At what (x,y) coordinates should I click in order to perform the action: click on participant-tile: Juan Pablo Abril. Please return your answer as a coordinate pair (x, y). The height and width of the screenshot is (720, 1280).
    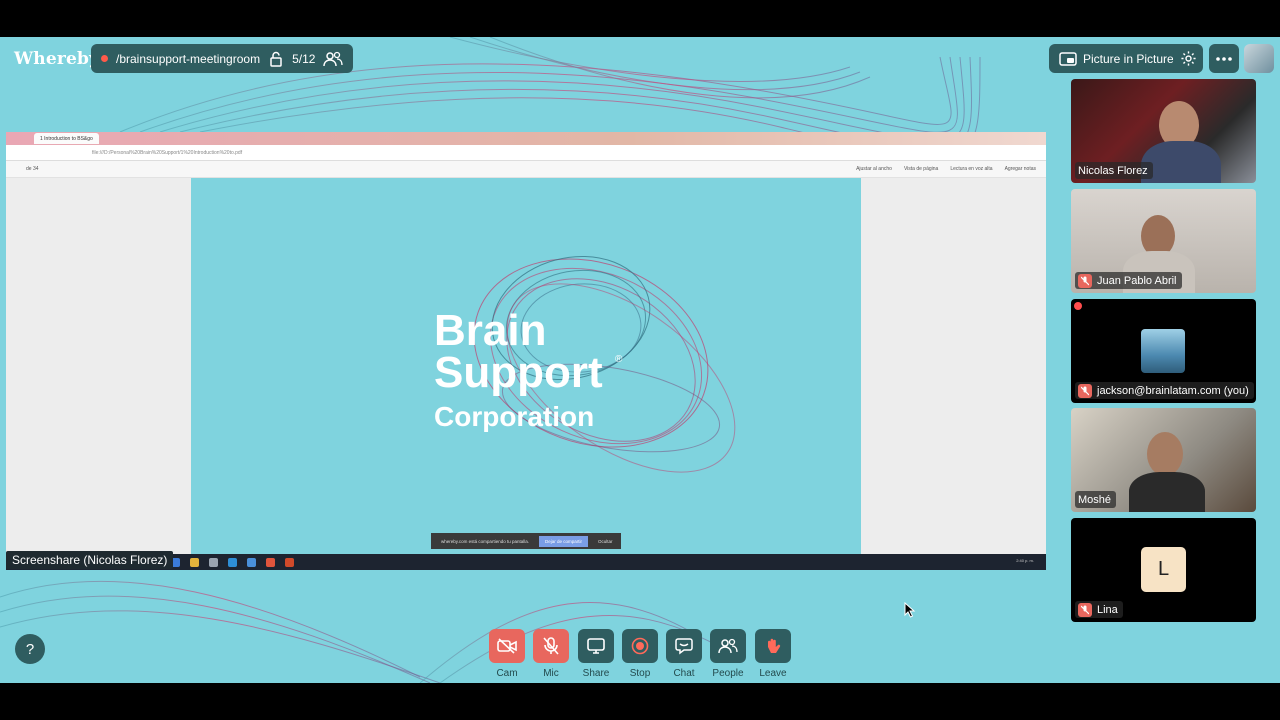
    Looking at the image, I should click on (1163, 241).